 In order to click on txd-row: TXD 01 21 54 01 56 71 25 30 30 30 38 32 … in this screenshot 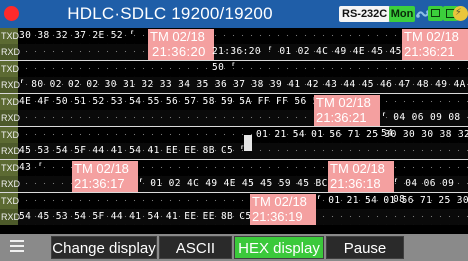, I will do `click(234, 135)`.